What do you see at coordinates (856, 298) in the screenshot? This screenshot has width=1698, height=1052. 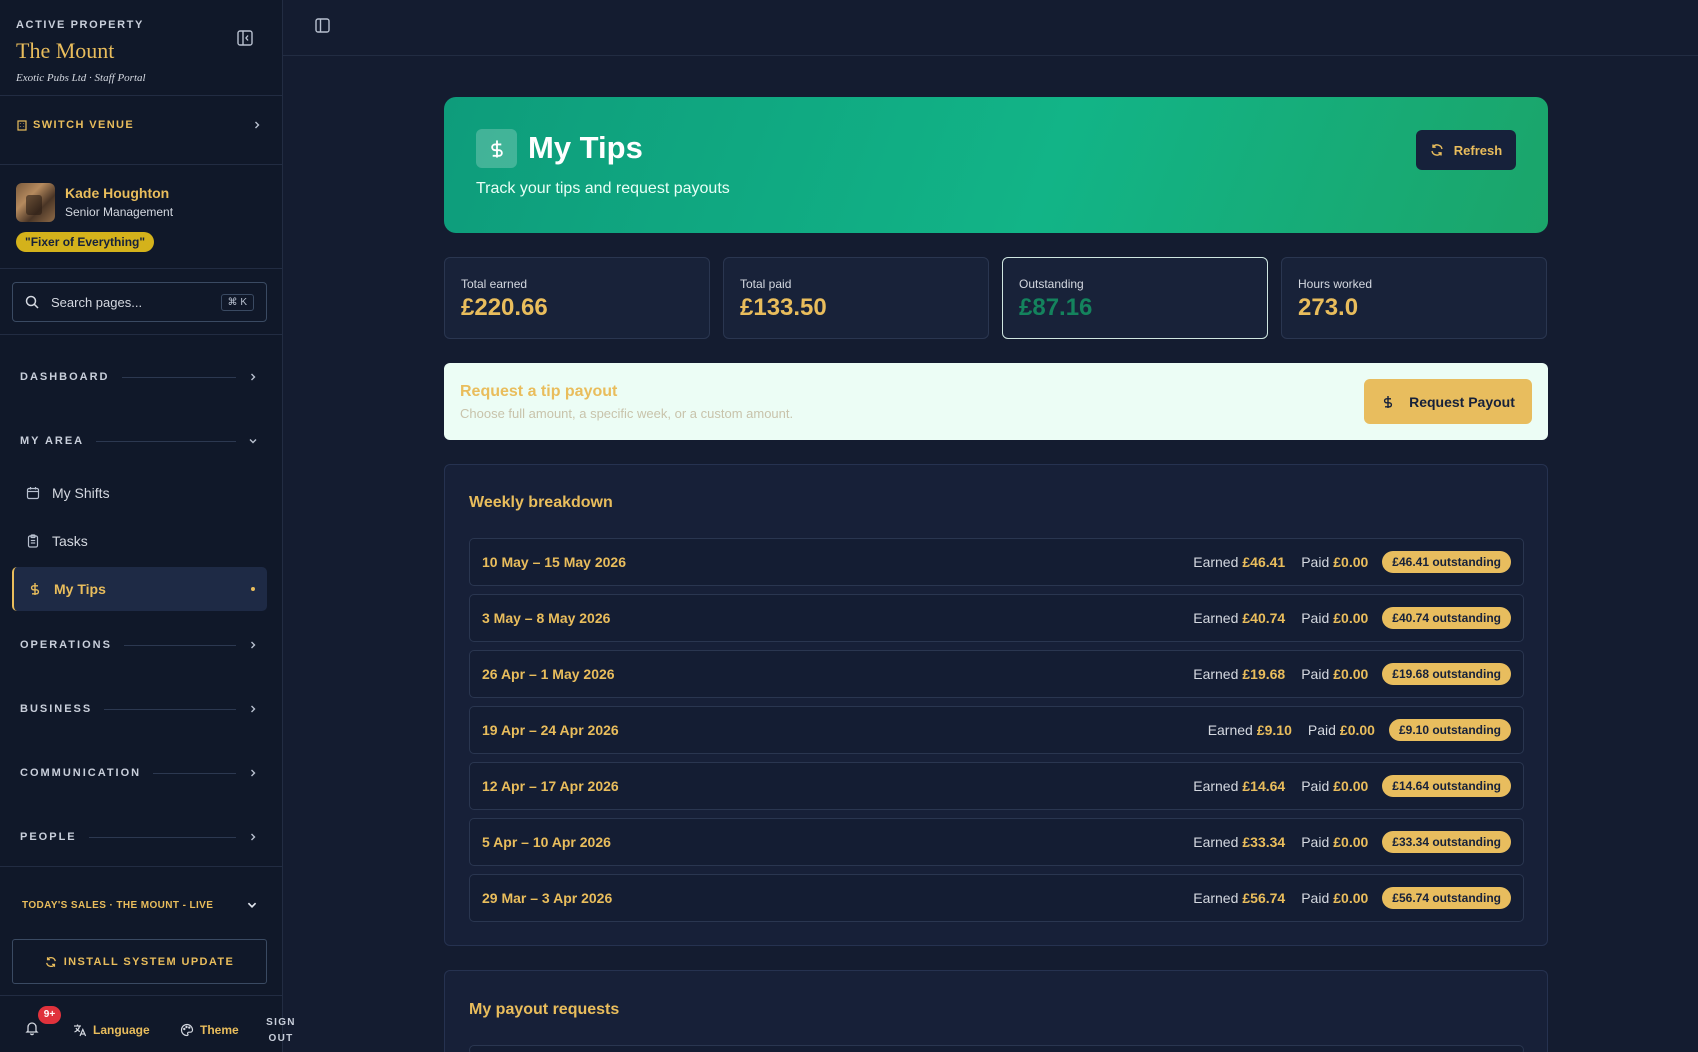 I see `stat-total-paid: Total paid £133.50` at bounding box center [856, 298].